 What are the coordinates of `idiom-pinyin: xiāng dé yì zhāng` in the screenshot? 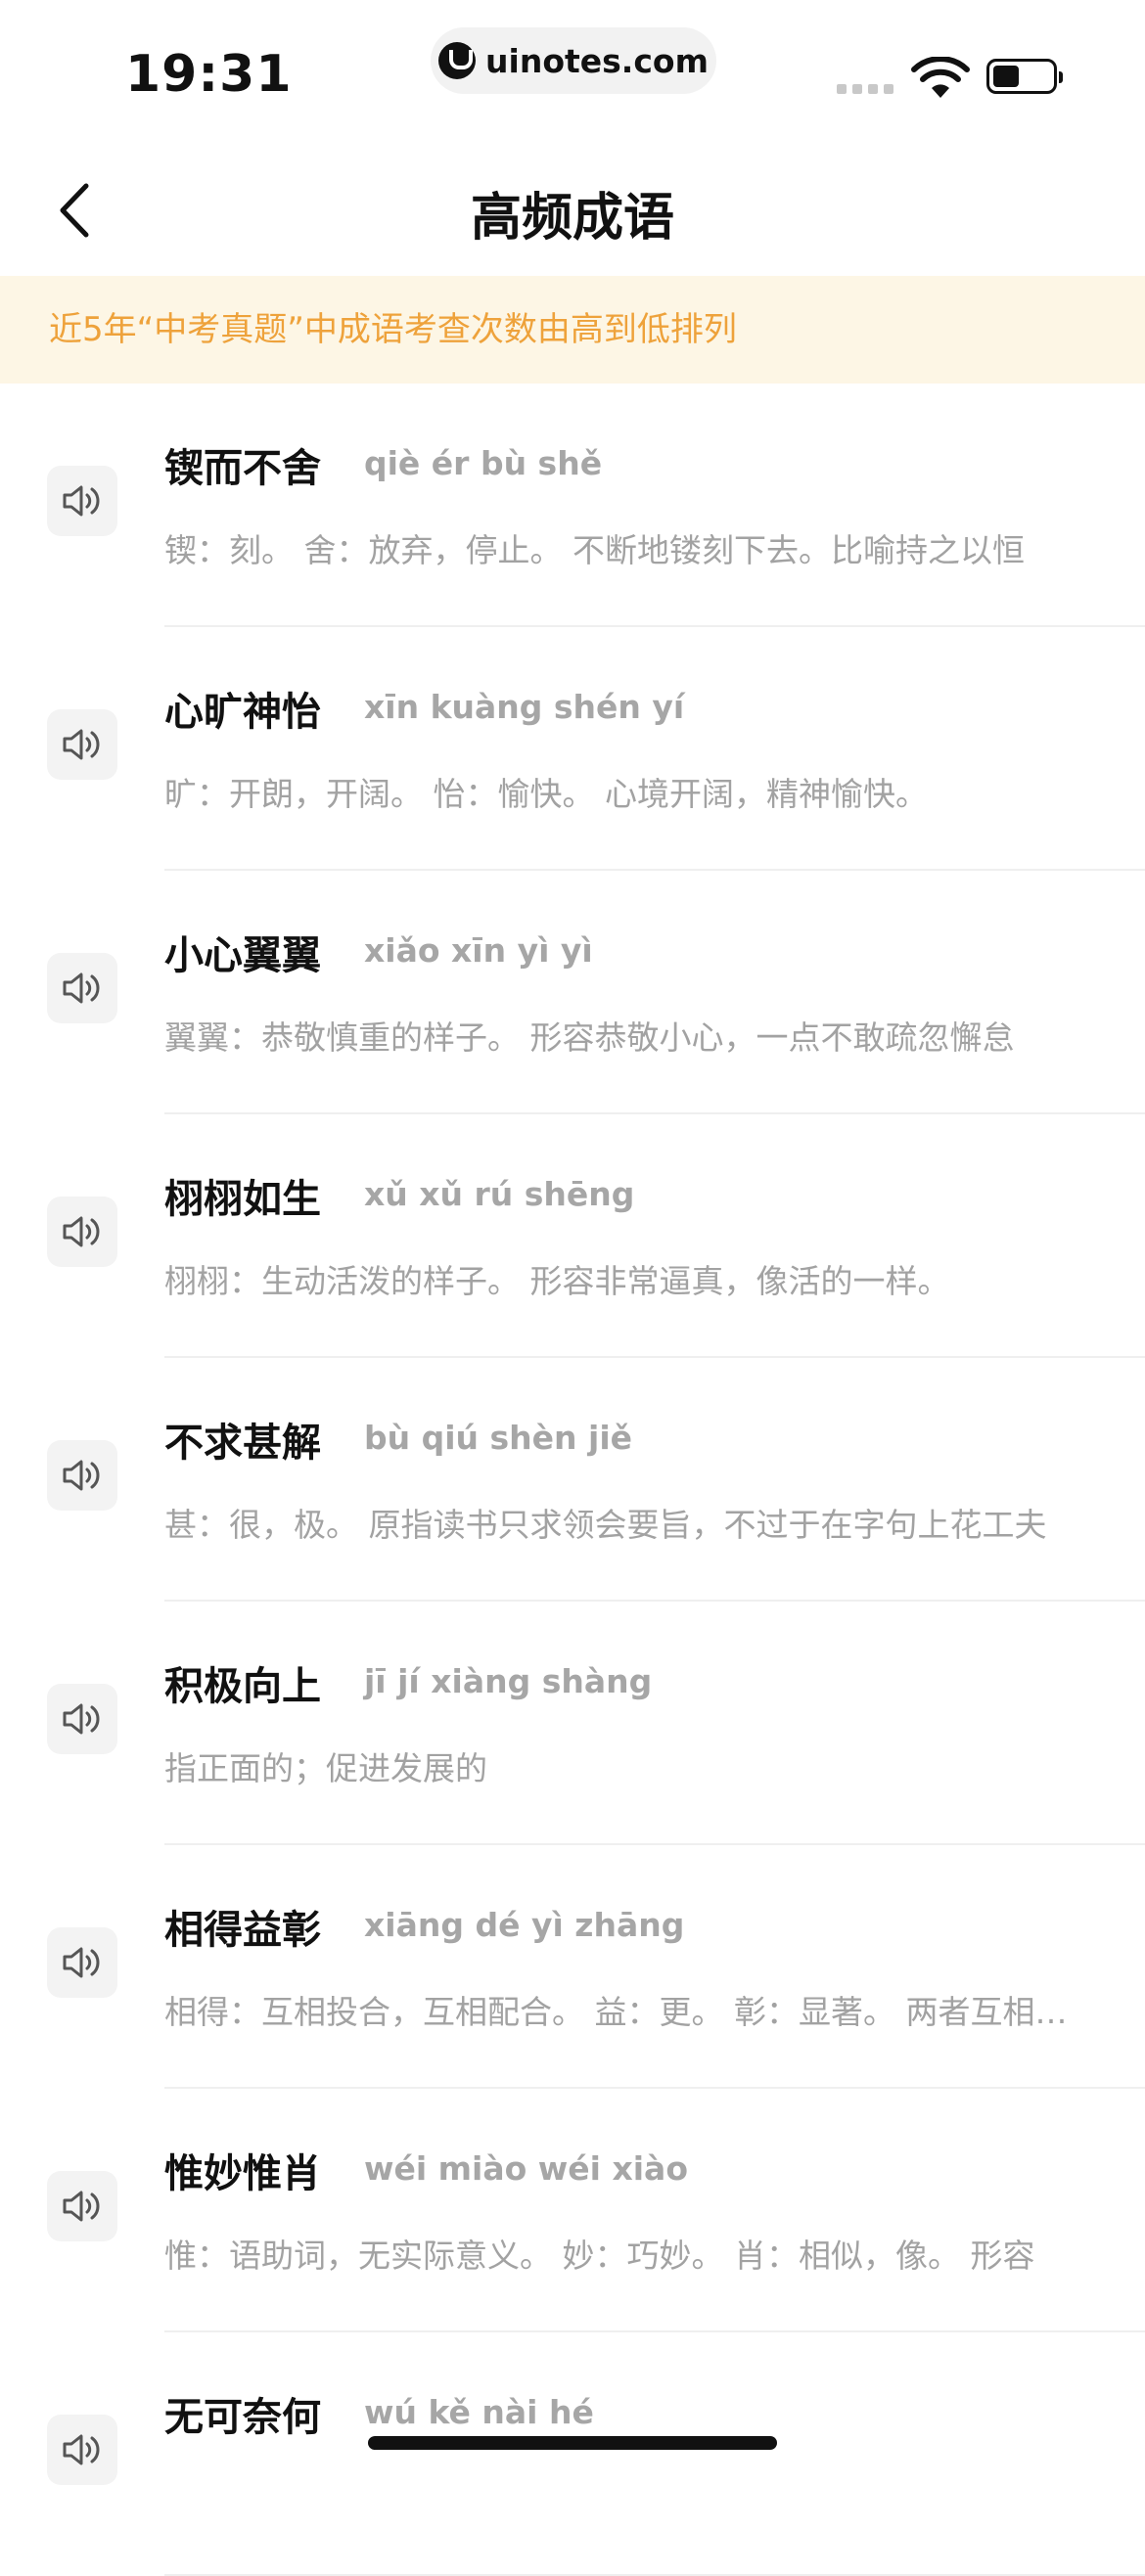 It's located at (524, 1925).